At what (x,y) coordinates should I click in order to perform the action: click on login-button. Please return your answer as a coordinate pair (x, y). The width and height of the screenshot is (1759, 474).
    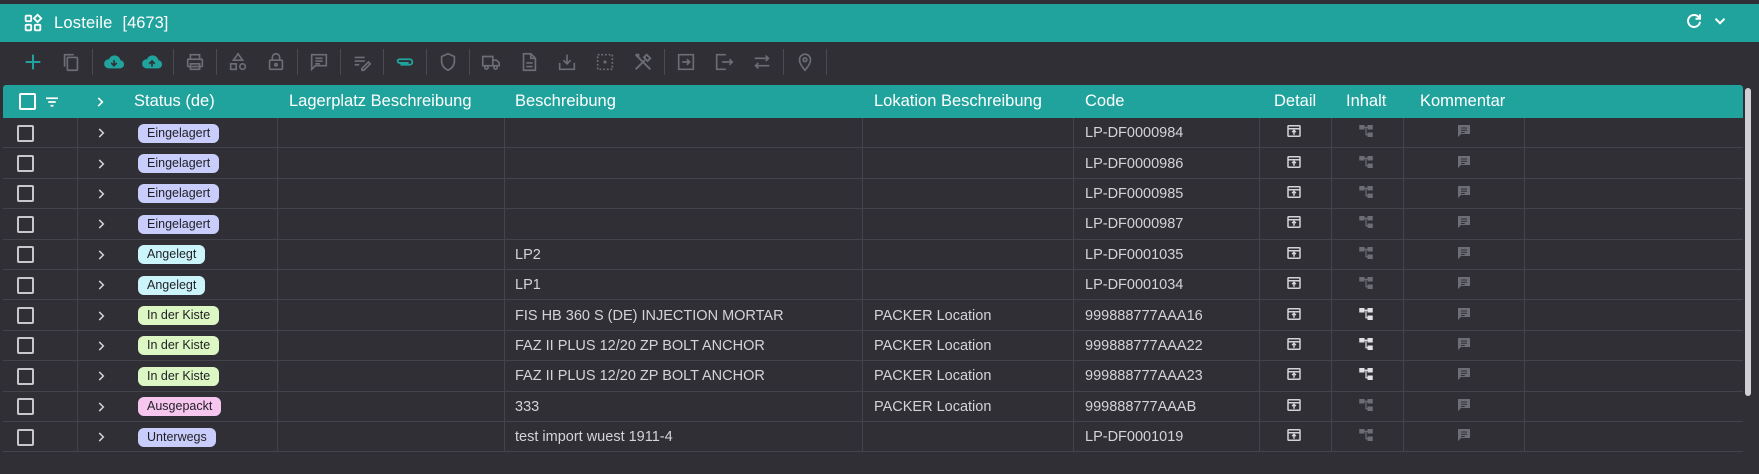
    Looking at the image, I should click on (686, 62).